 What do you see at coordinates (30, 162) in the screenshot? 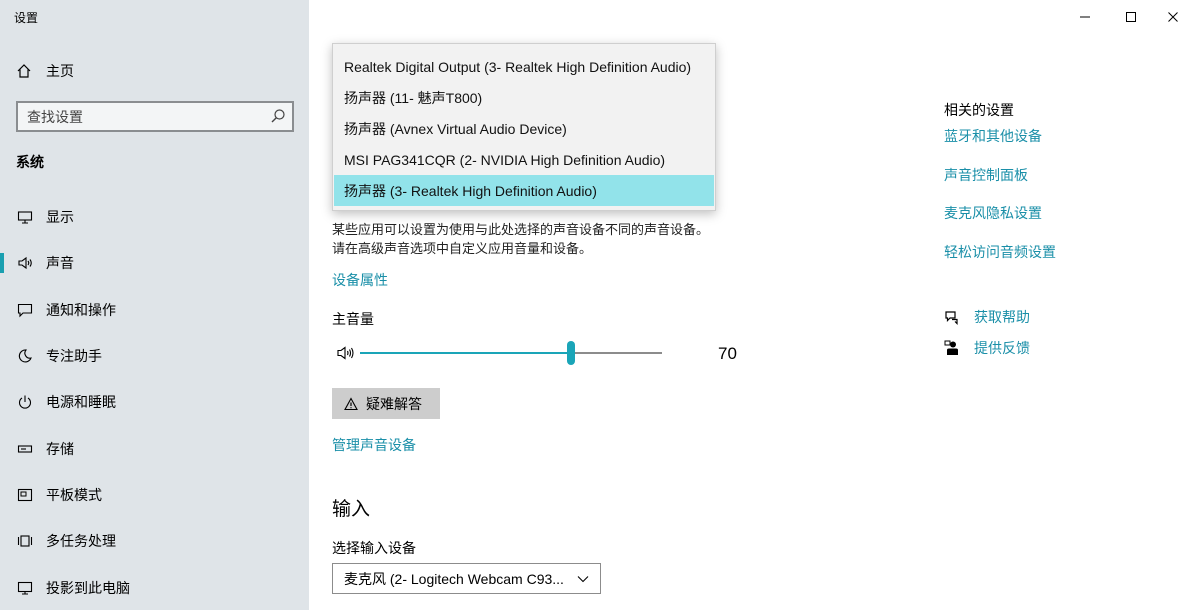
I see `section-title: 系统` at bounding box center [30, 162].